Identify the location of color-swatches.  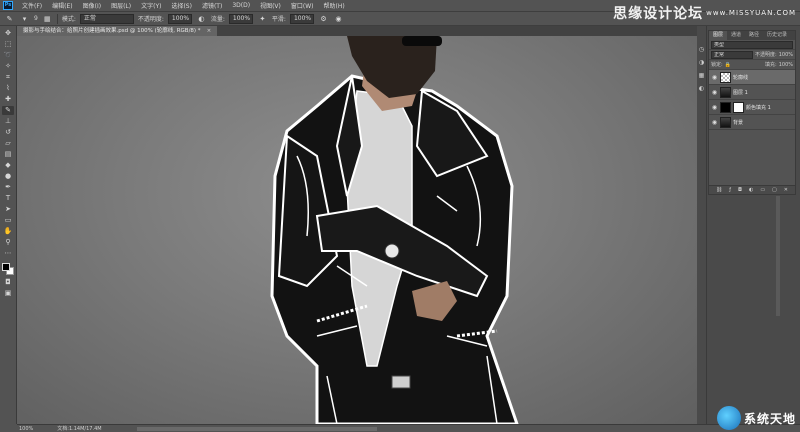
(8, 269).